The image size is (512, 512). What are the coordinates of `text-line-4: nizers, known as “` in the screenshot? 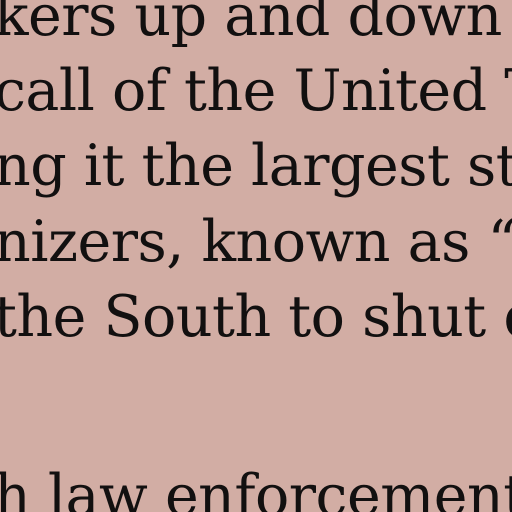 It's located at (256, 242).